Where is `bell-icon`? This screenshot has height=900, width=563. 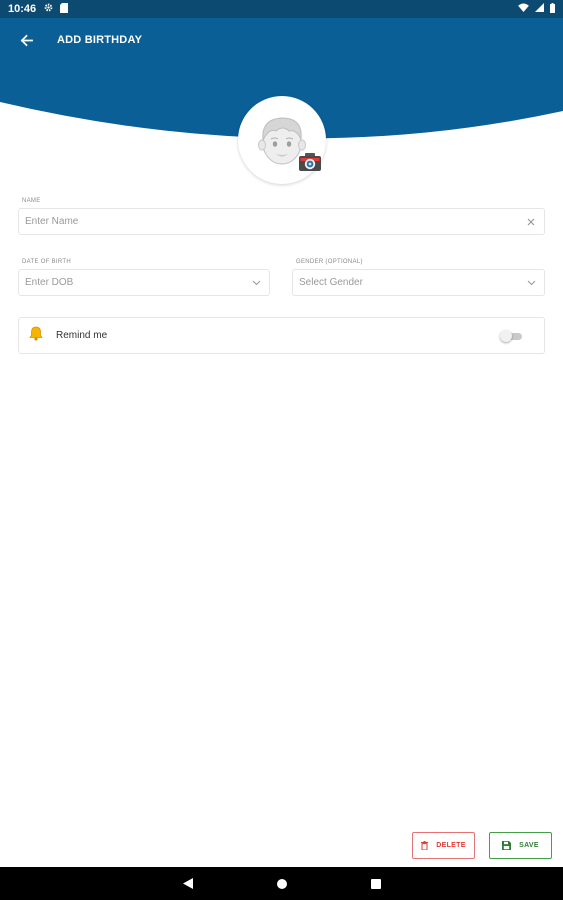 bell-icon is located at coordinates (36, 336).